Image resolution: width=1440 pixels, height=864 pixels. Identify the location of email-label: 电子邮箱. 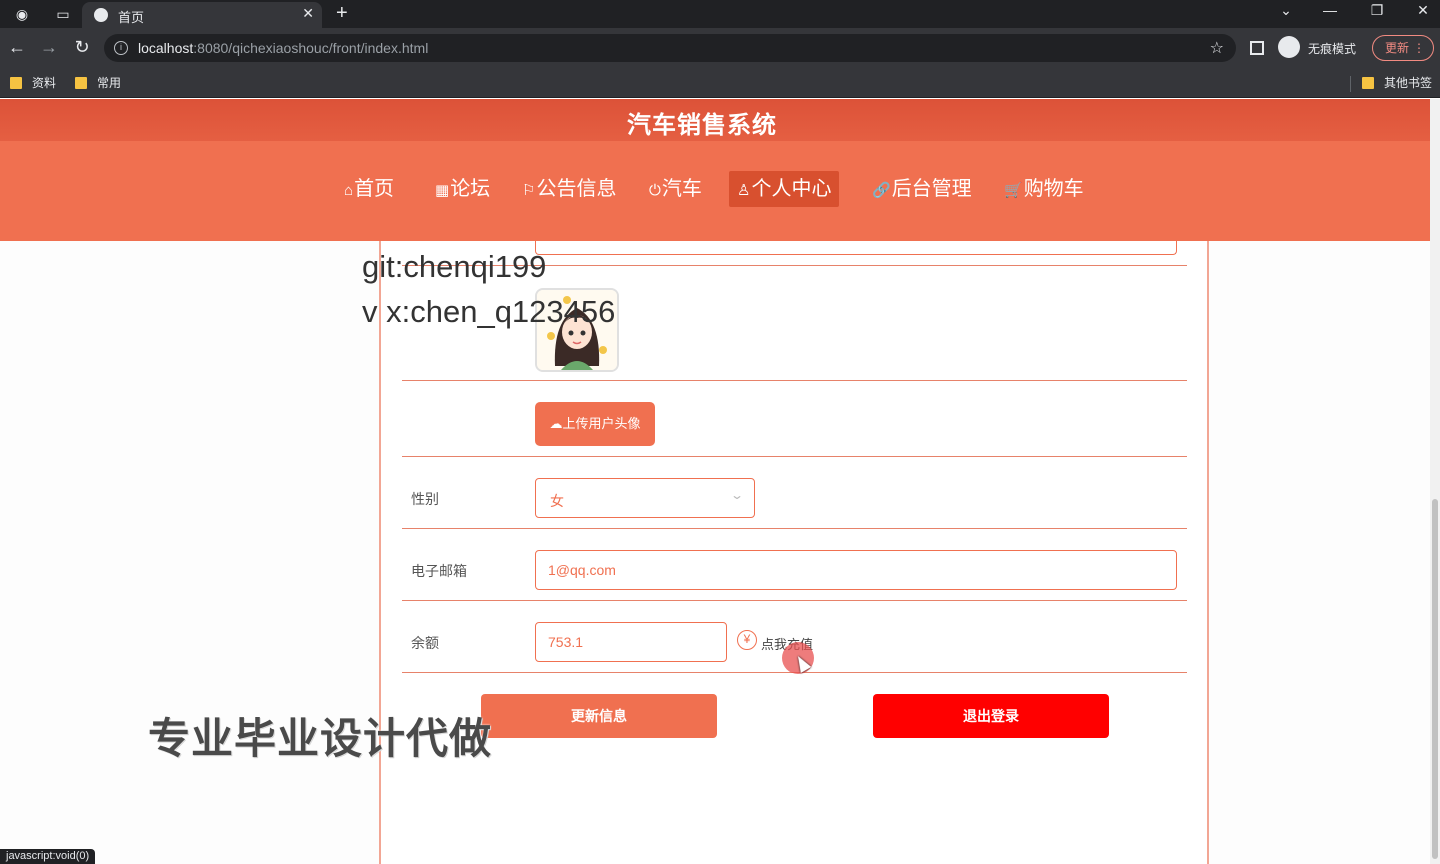
(439, 571).